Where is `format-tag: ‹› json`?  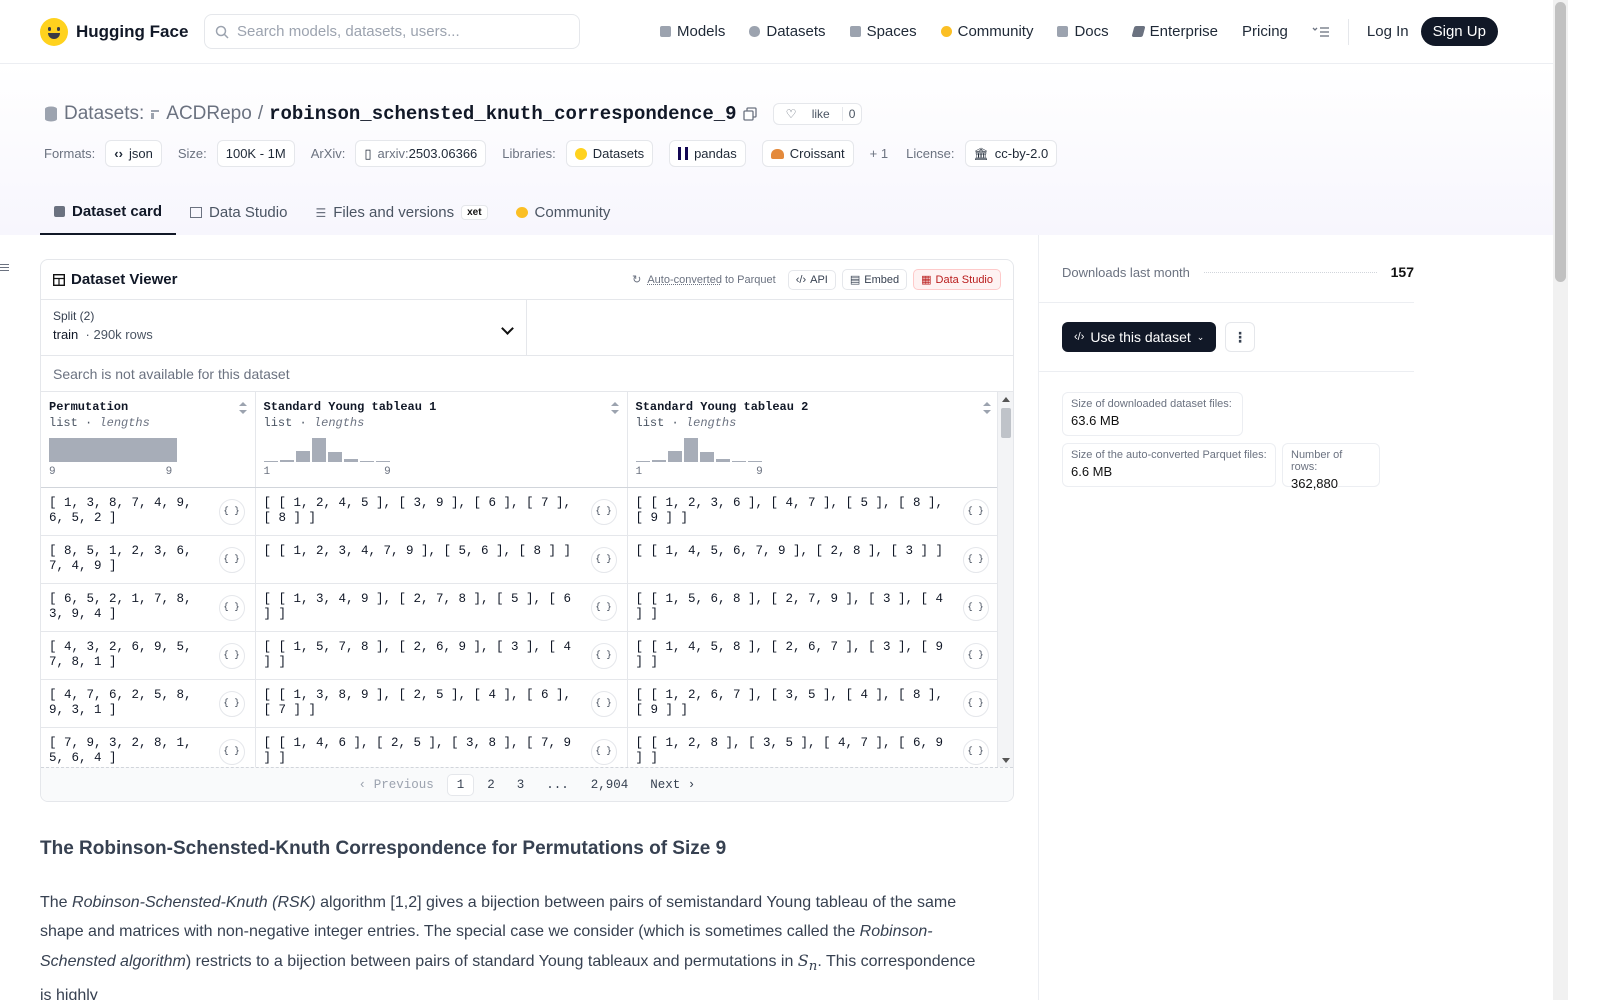
format-tag: ‹› json is located at coordinates (133, 153).